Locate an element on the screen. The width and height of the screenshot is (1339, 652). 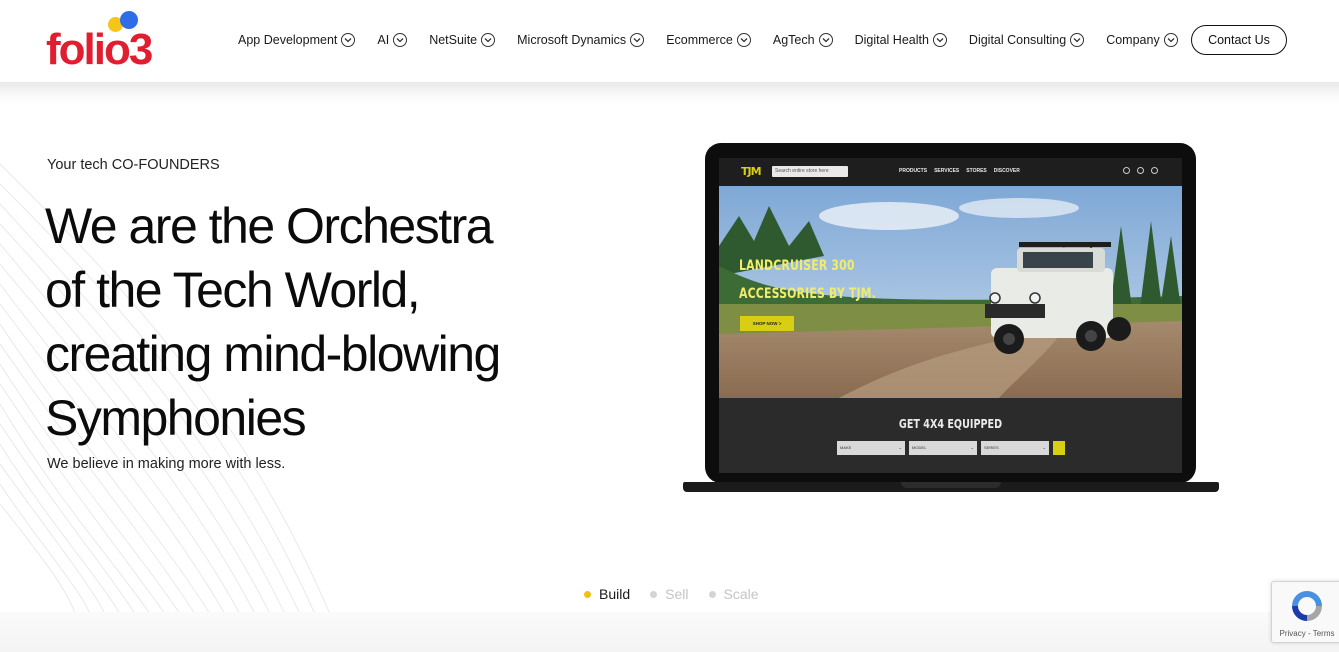
nav-digital-consulting: Digital Consulting is located at coordinates (1026, 40).